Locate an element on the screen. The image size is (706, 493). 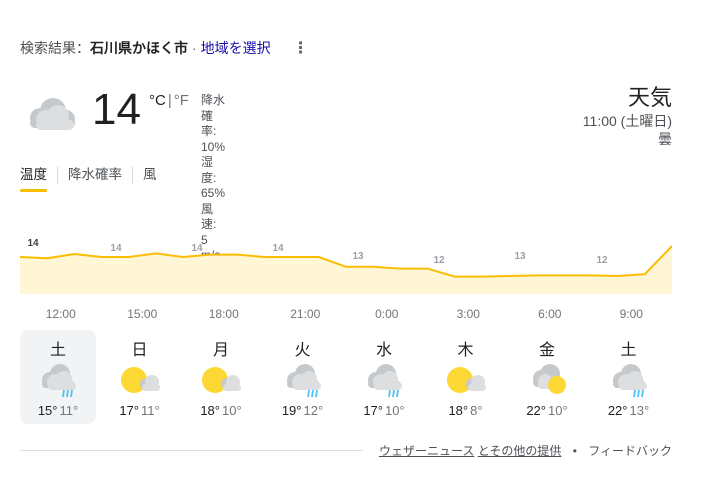
day-name: 木 is located at coordinates (465, 350).